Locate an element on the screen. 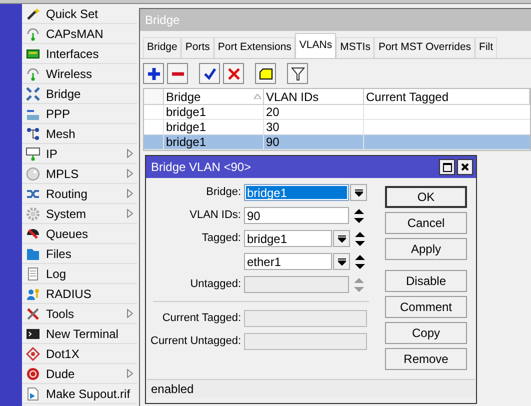 This screenshot has height=406, width=531. enable-button is located at coordinates (209, 73).